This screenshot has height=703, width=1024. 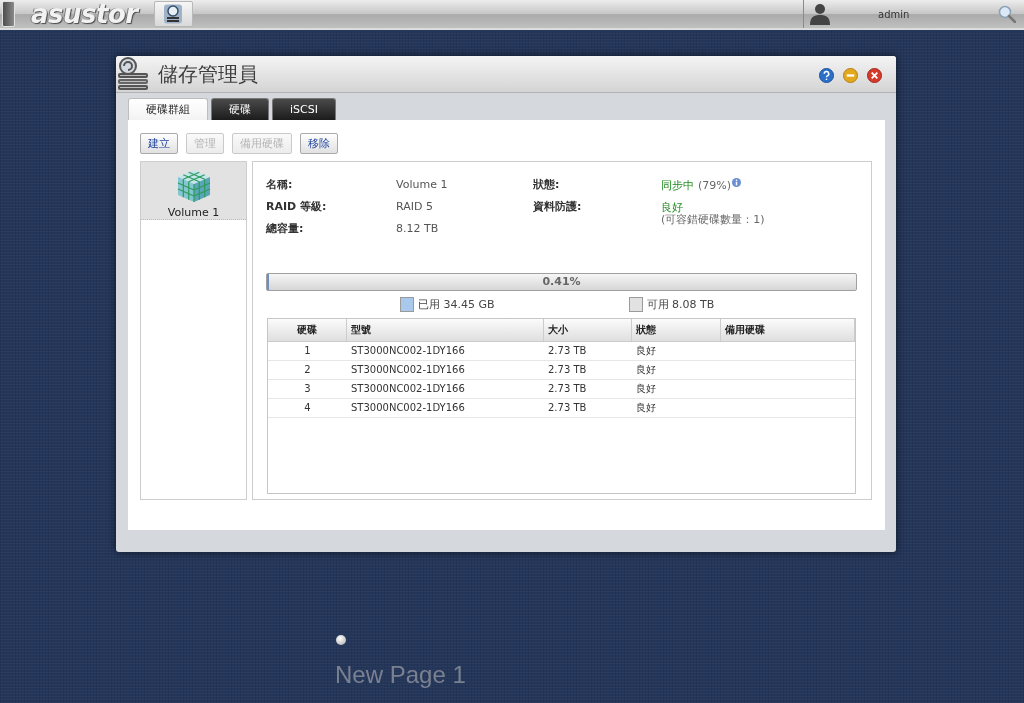 I want to click on help-icon, so click(x=826, y=75).